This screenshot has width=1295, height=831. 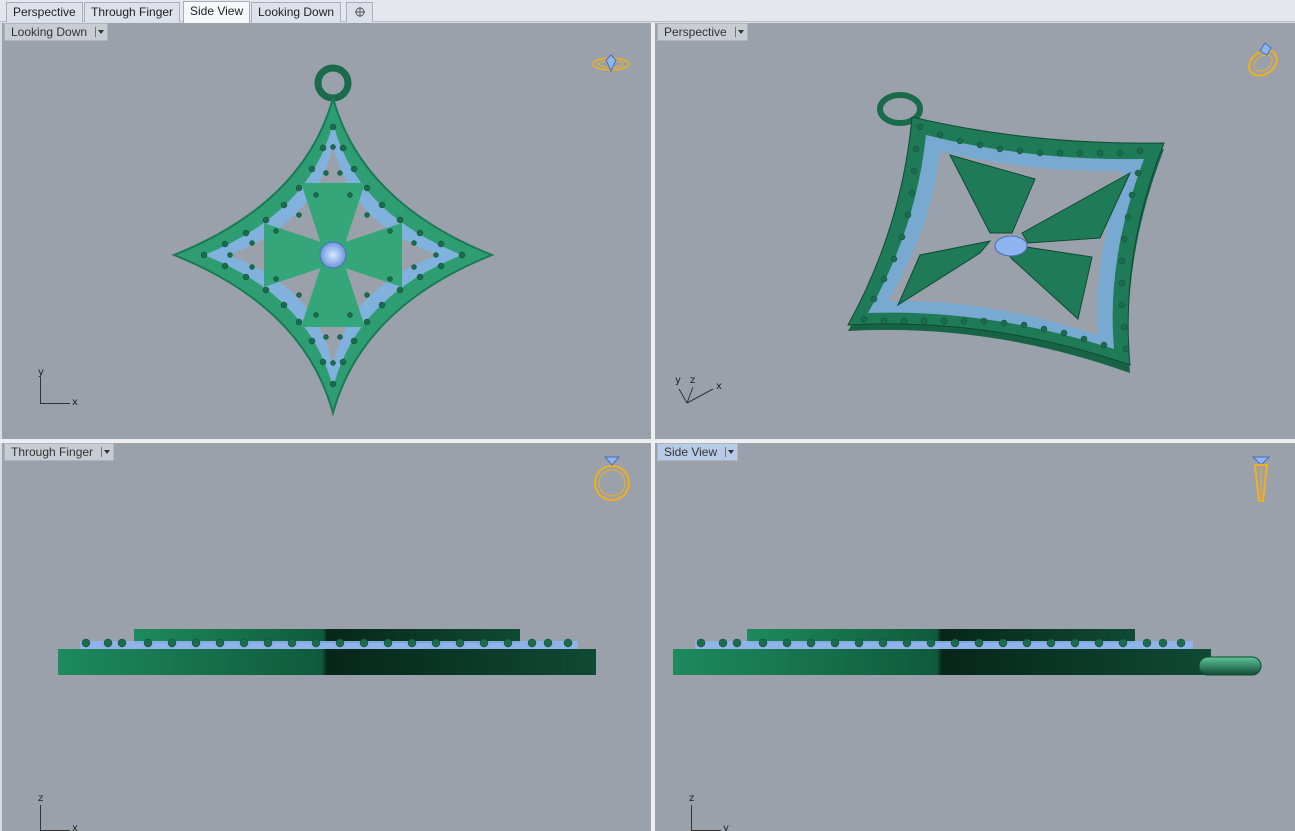 I want to click on ring-top-view-icon, so click(x=611, y=64).